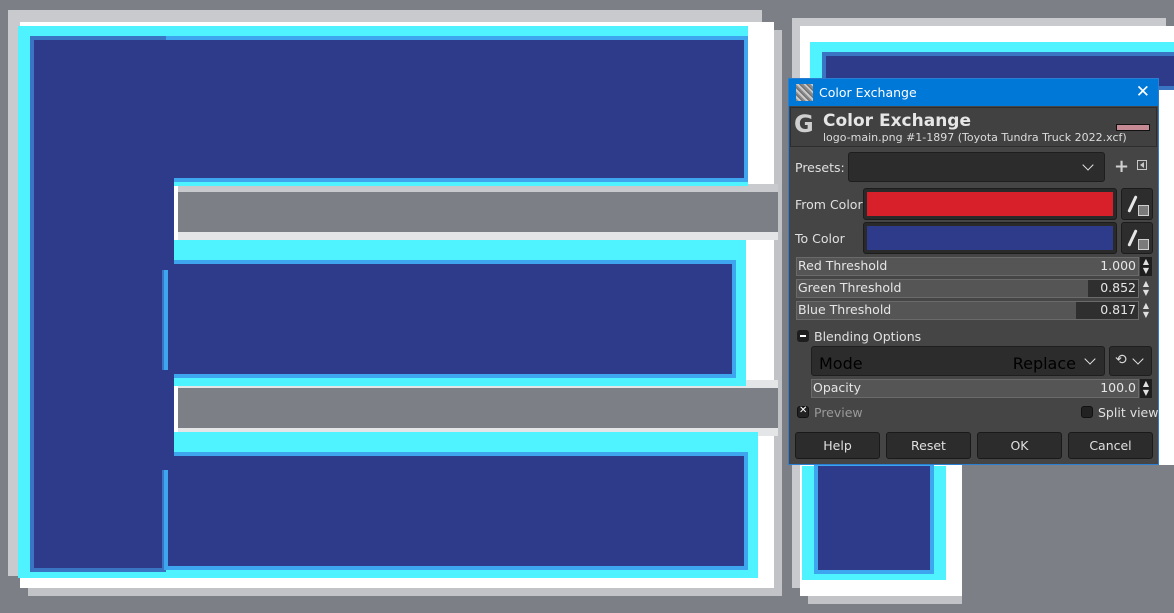 The image size is (1174, 613). I want to click on from-color-swatch, so click(990, 204).